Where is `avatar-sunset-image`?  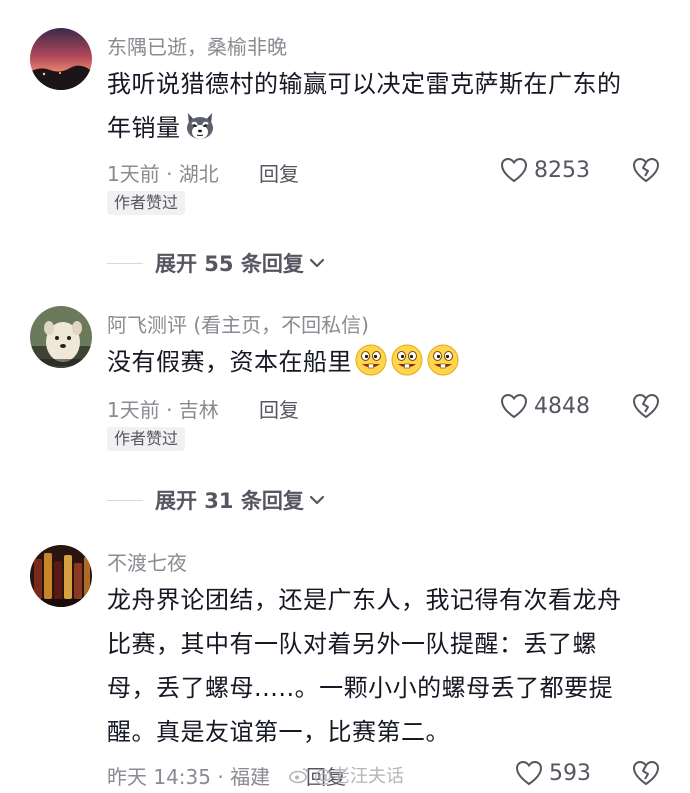
avatar-sunset-image is located at coordinates (61, 59).